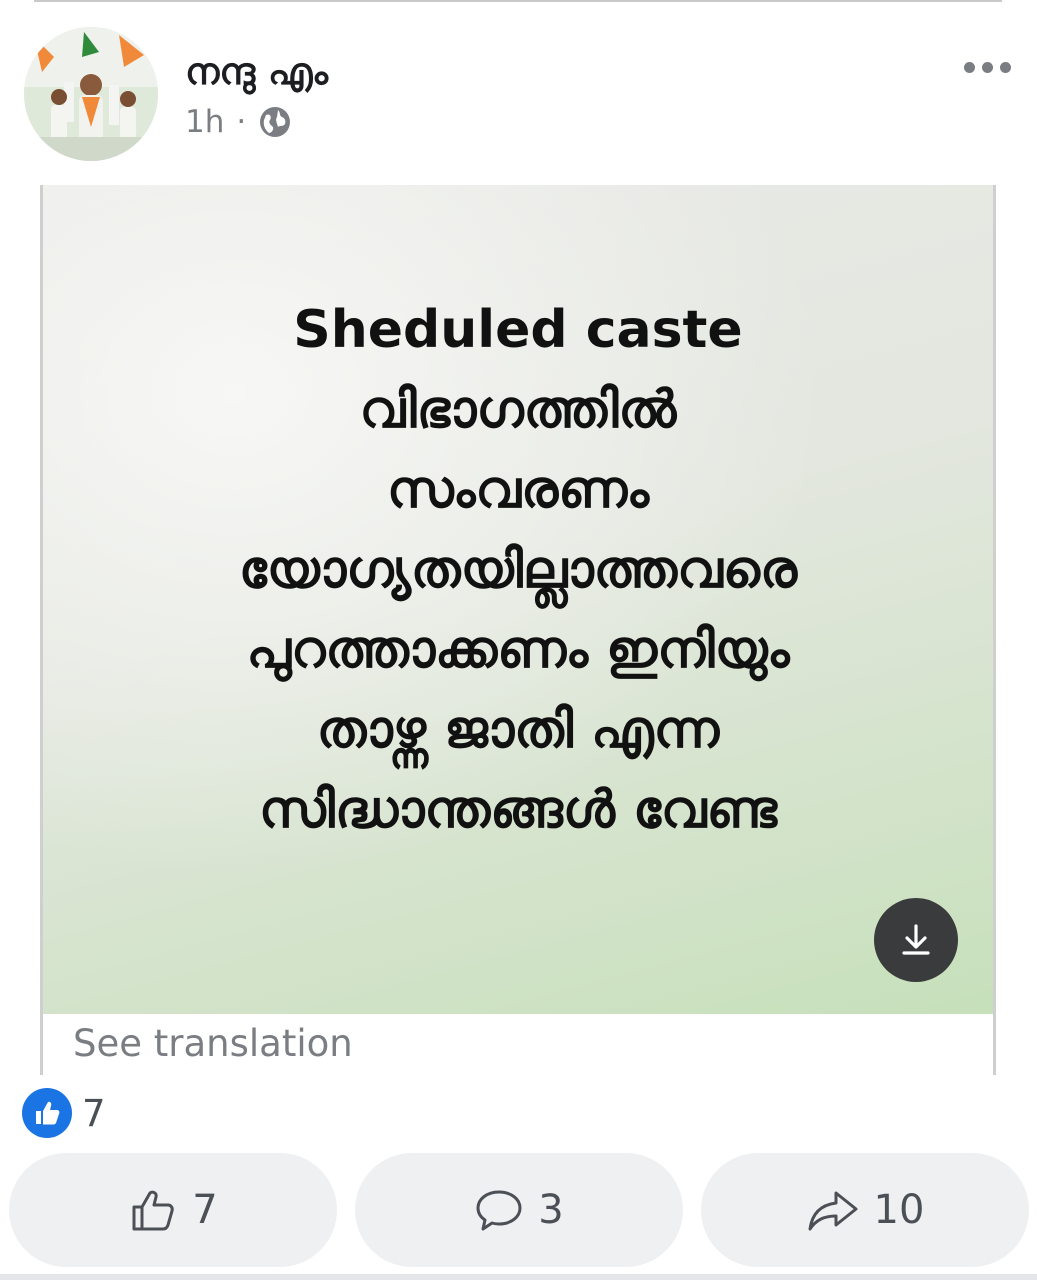 The width and height of the screenshot is (1037, 1280). Describe the element at coordinates (518, 410) in the screenshot. I see `image-text-line: വിഭാഗത്തിൽ` at that location.